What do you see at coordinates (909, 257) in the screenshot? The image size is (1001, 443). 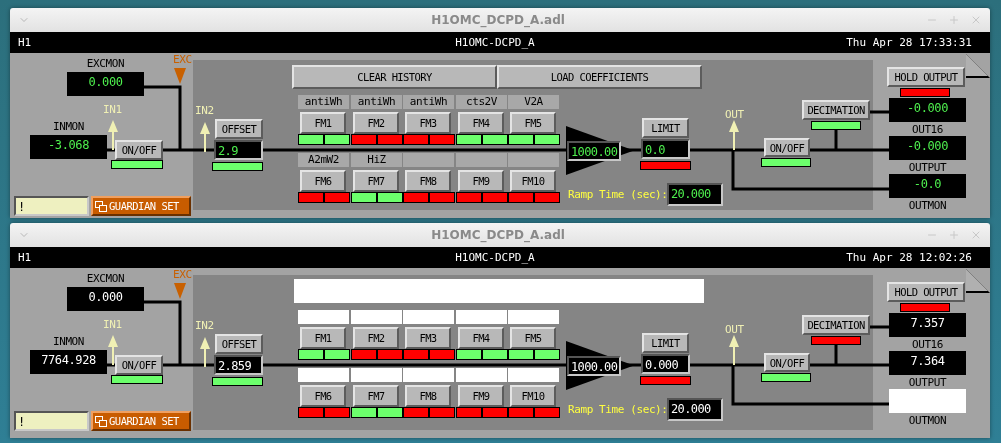 I see `date-time: Thu Apr 28 12:02:26` at bounding box center [909, 257].